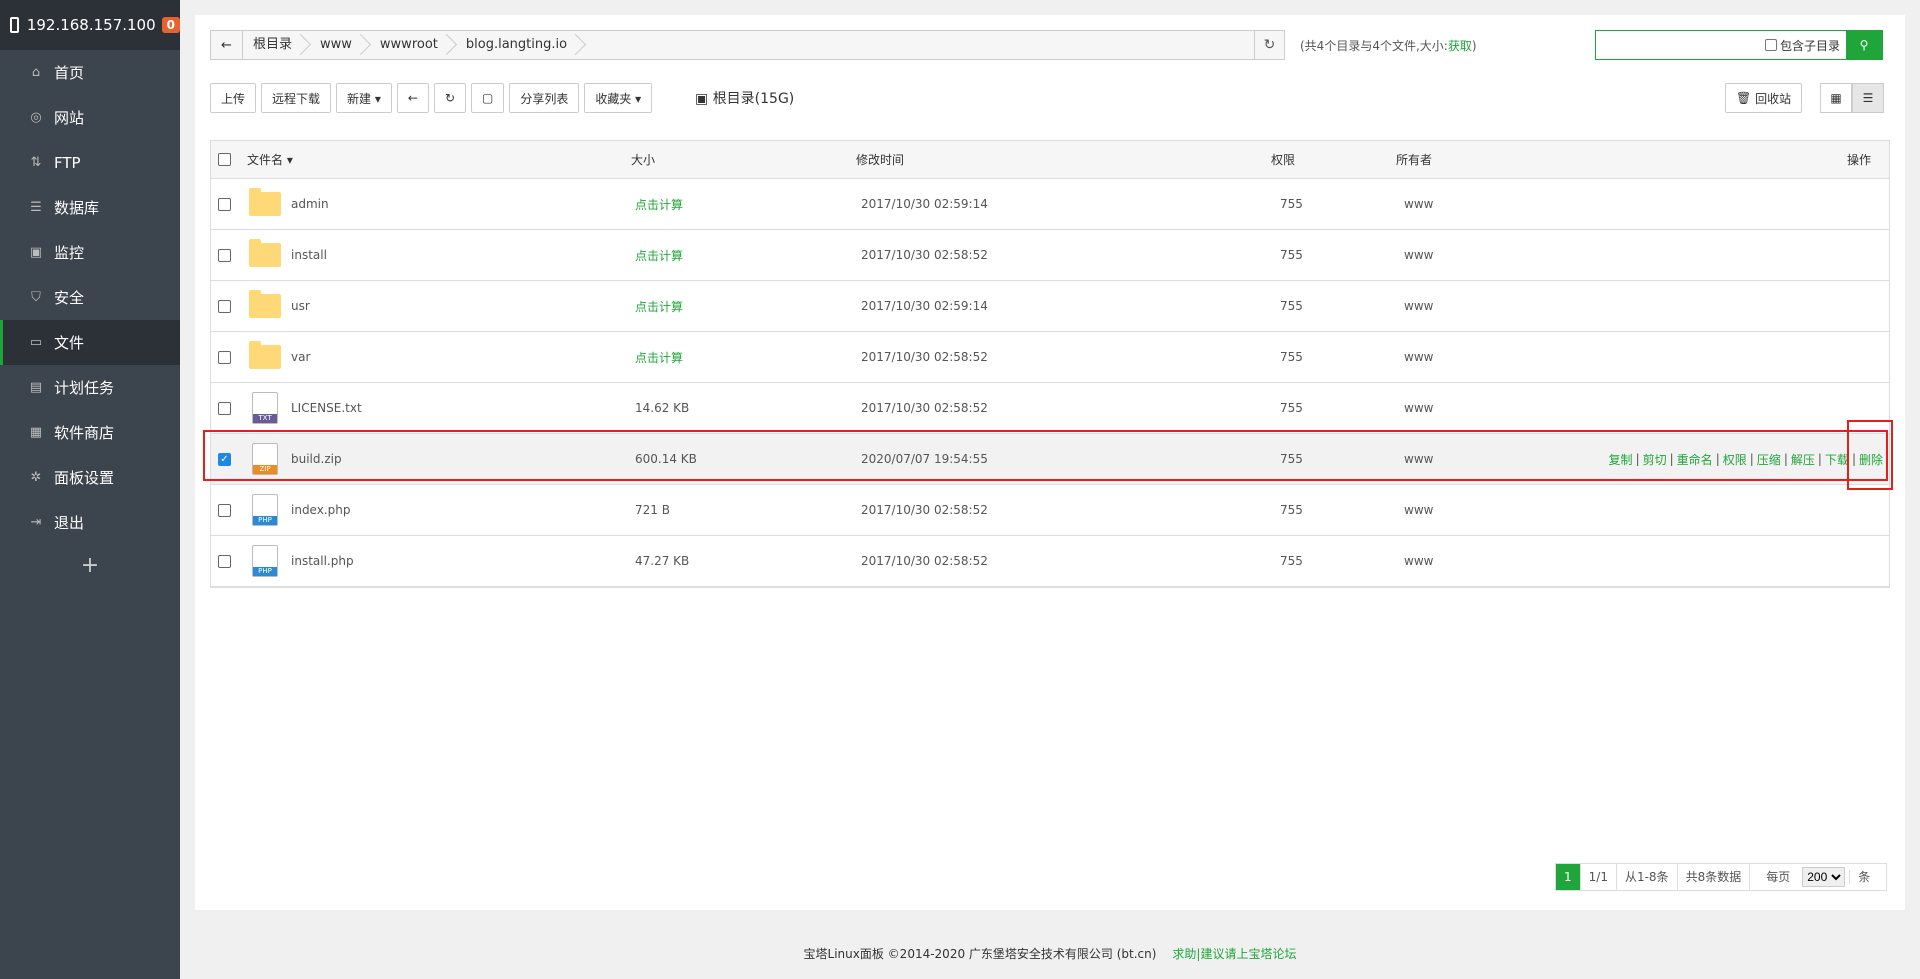 The image size is (1920, 979). What do you see at coordinates (296, 98) in the screenshot?
I see `remote-download-button: 远程下载` at bounding box center [296, 98].